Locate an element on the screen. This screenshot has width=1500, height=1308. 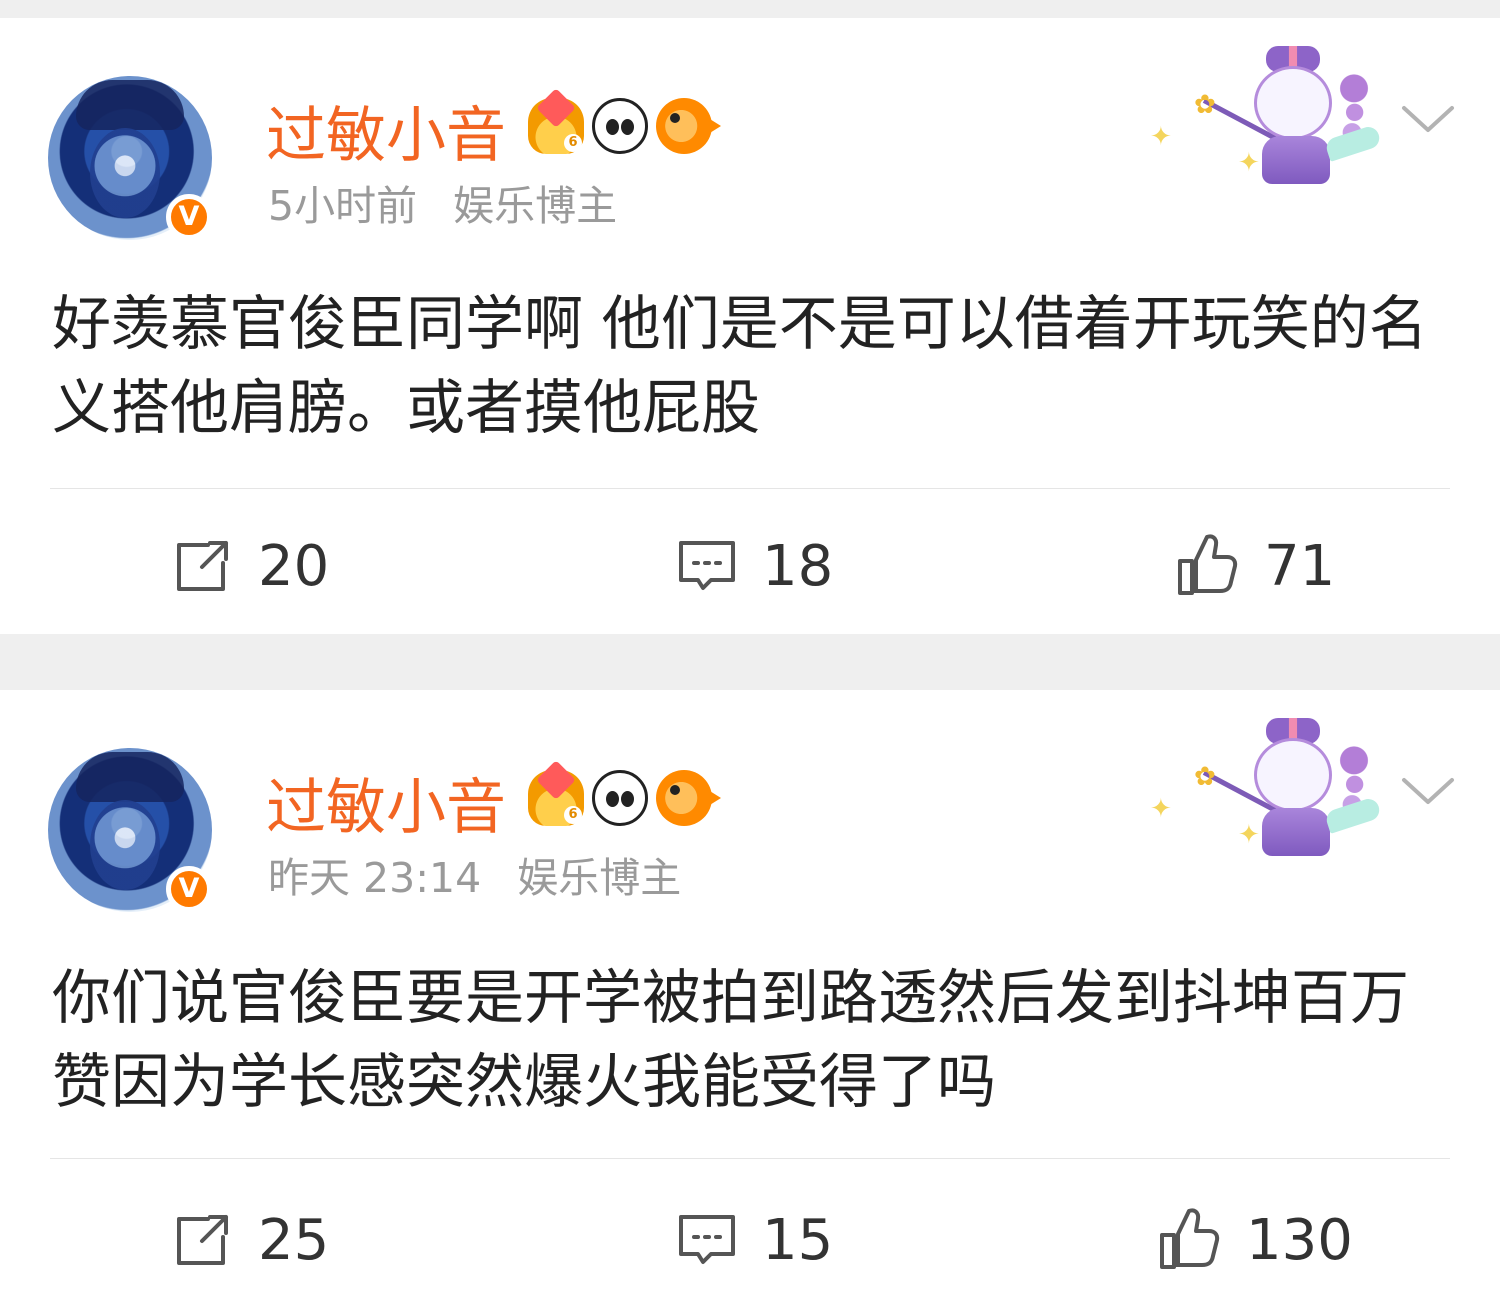
post-meta: 昨天 23:14 娱乐博主 is located at coordinates (474, 878).